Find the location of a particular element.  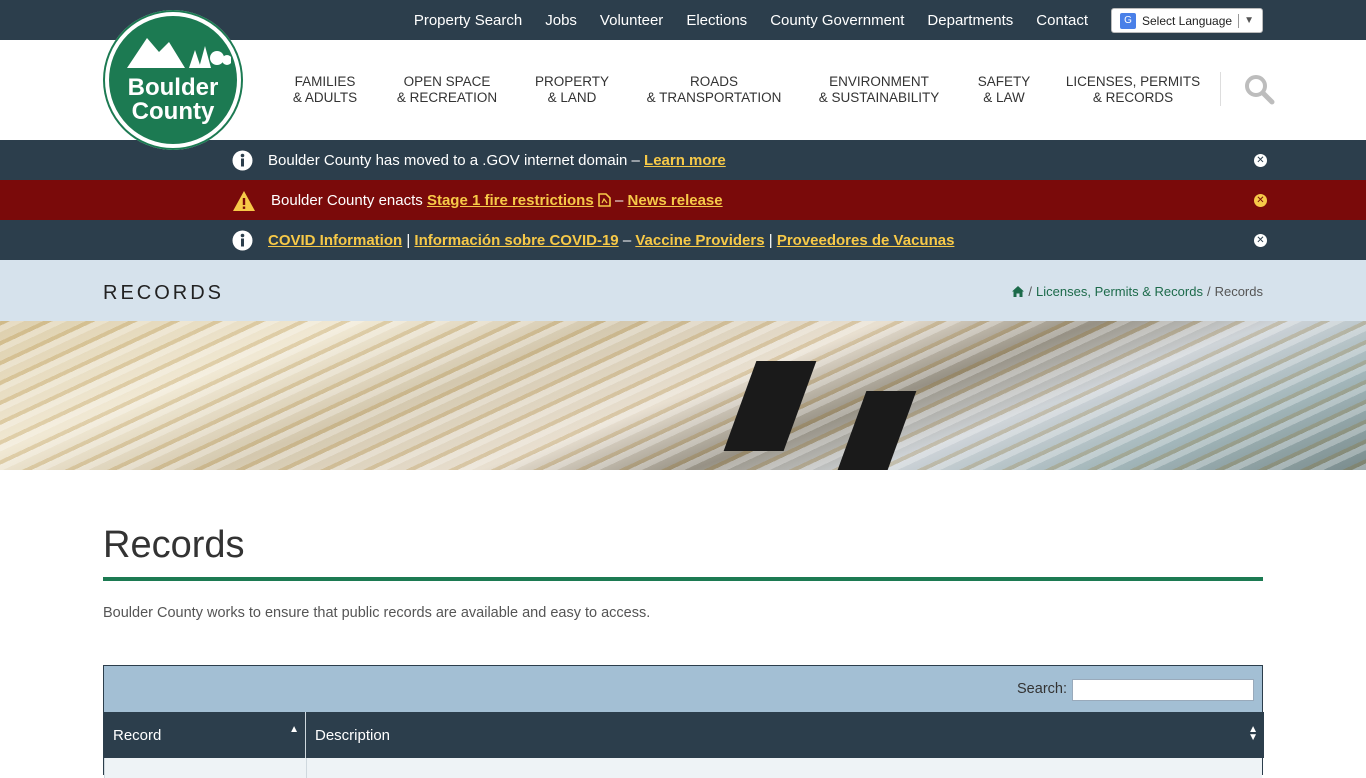

boulder-county-logo: Boulder County is located at coordinates (173, 80).